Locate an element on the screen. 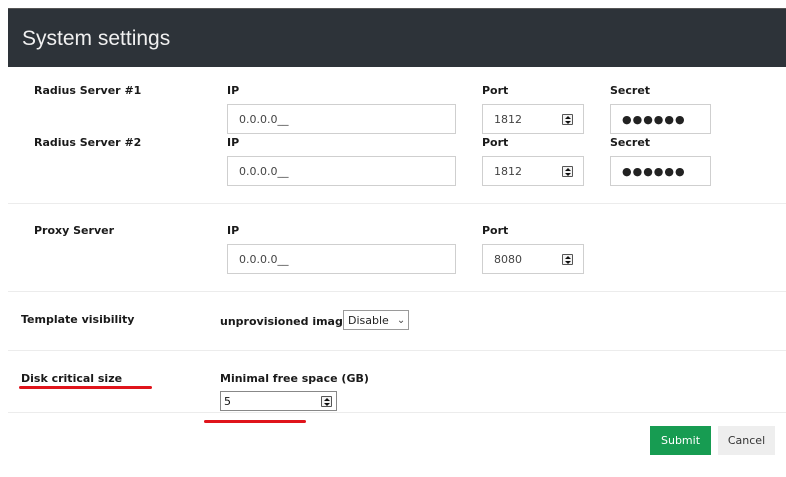  disk-critical-size-label: Disk critical size is located at coordinates (72, 378).